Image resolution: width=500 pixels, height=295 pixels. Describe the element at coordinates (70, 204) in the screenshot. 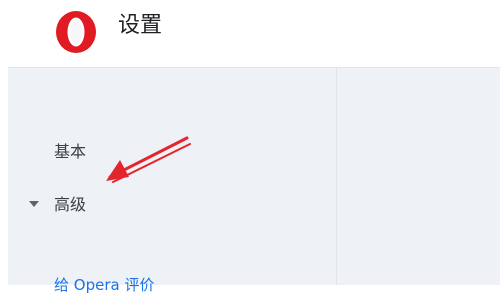

I see `sidebar-item-label: 高级` at that location.